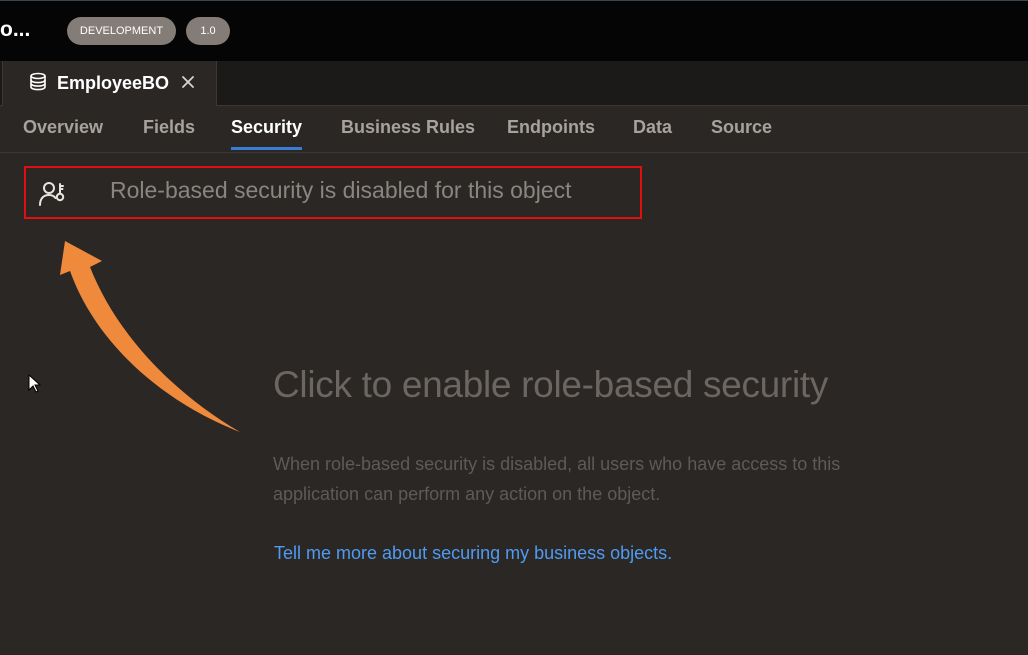 The width and height of the screenshot is (1028, 655). What do you see at coordinates (408, 132) in the screenshot?
I see `tab-business-rules: Business Rules` at bounding box center [408, 132].